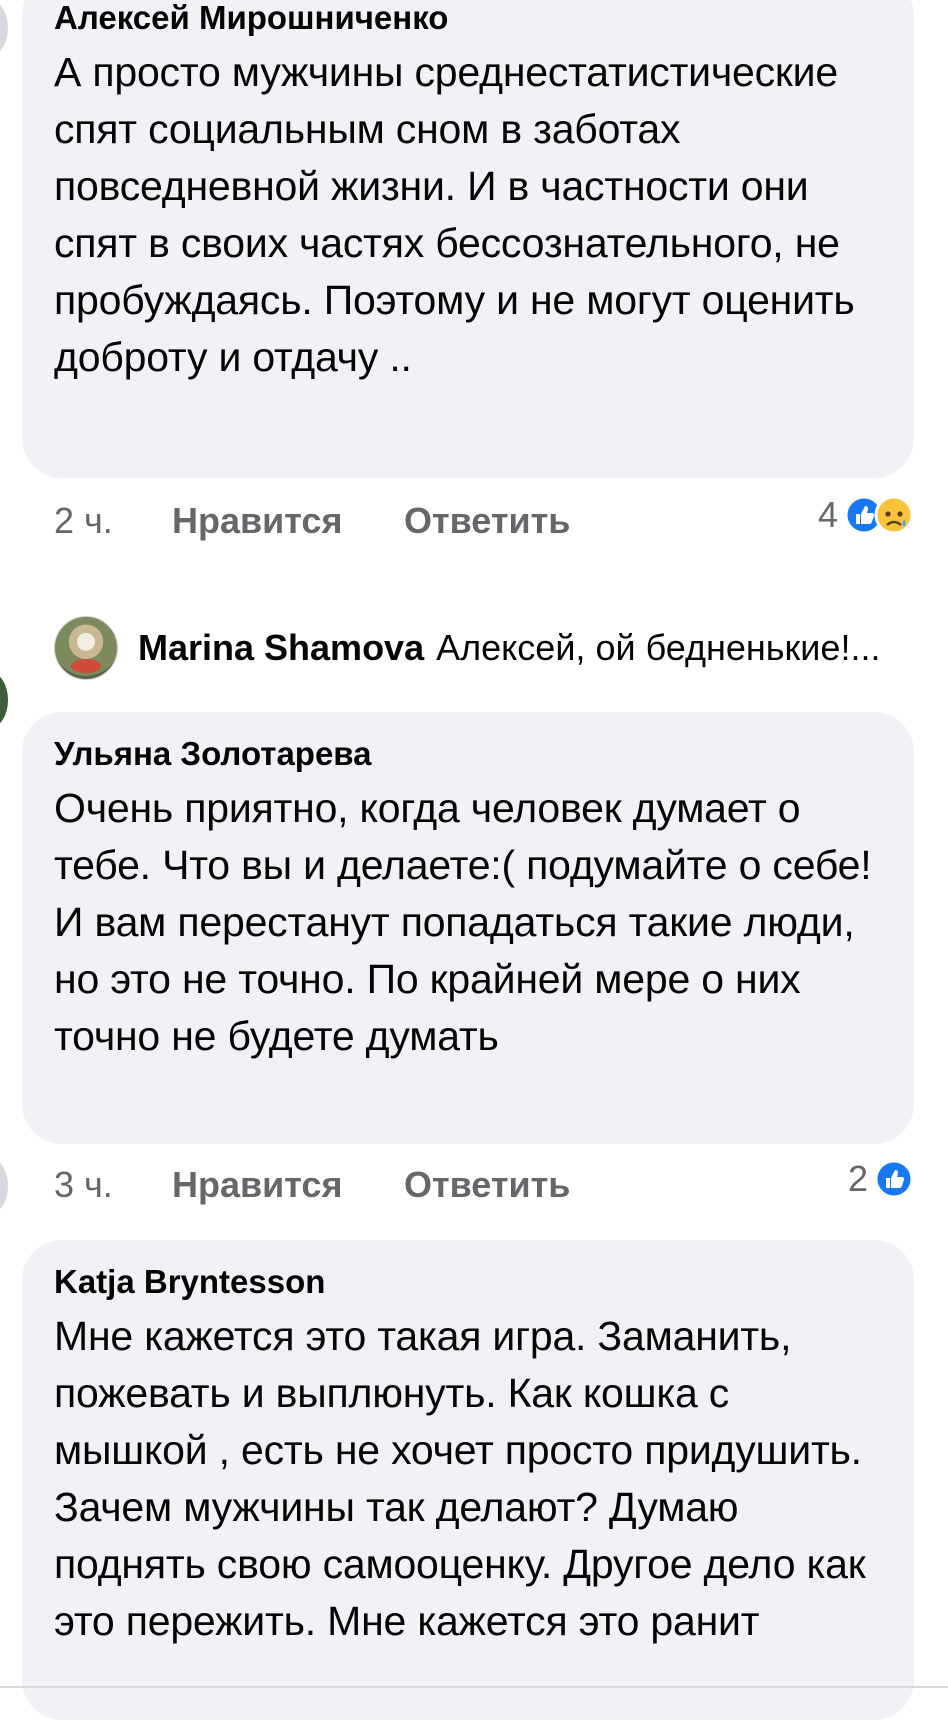  I want to click on comment-author: Katja Bryntesson, so click(467, 1282).